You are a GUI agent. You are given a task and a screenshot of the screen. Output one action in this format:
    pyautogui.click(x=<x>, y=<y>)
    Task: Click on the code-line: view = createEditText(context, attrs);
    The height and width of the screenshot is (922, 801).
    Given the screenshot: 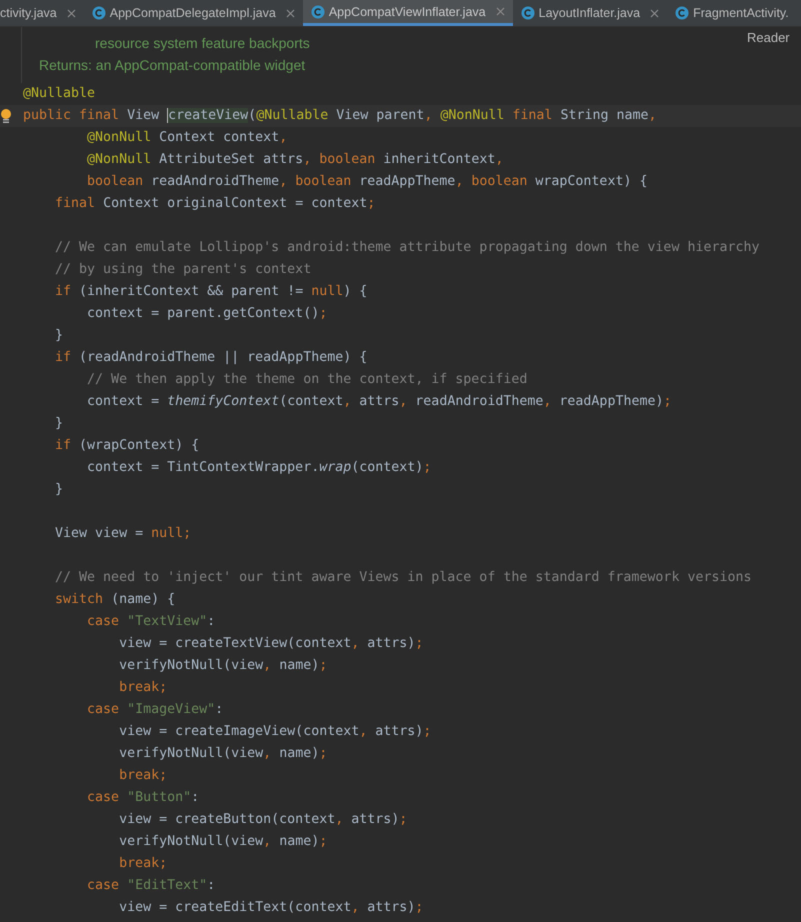 What is the action you would take?
    pyautogui.click(x=271, y=908)
    